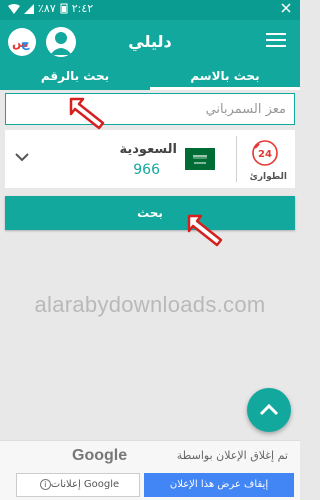 Image resolution: width=320 pixels, height=500 pixels. I want to click on emergency-badge: 24, so click(265, 154).